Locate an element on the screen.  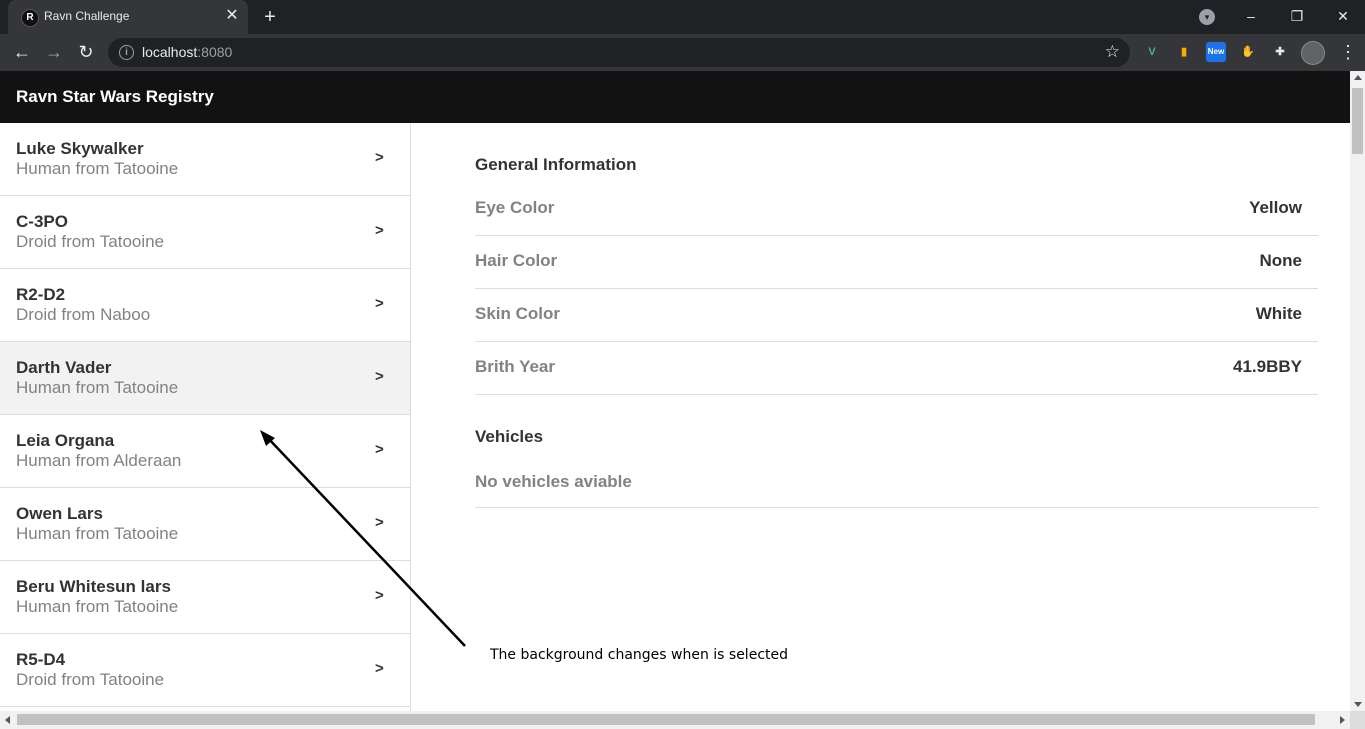
scroll-right-arrow-icon is located at coordinates (1342, 720).